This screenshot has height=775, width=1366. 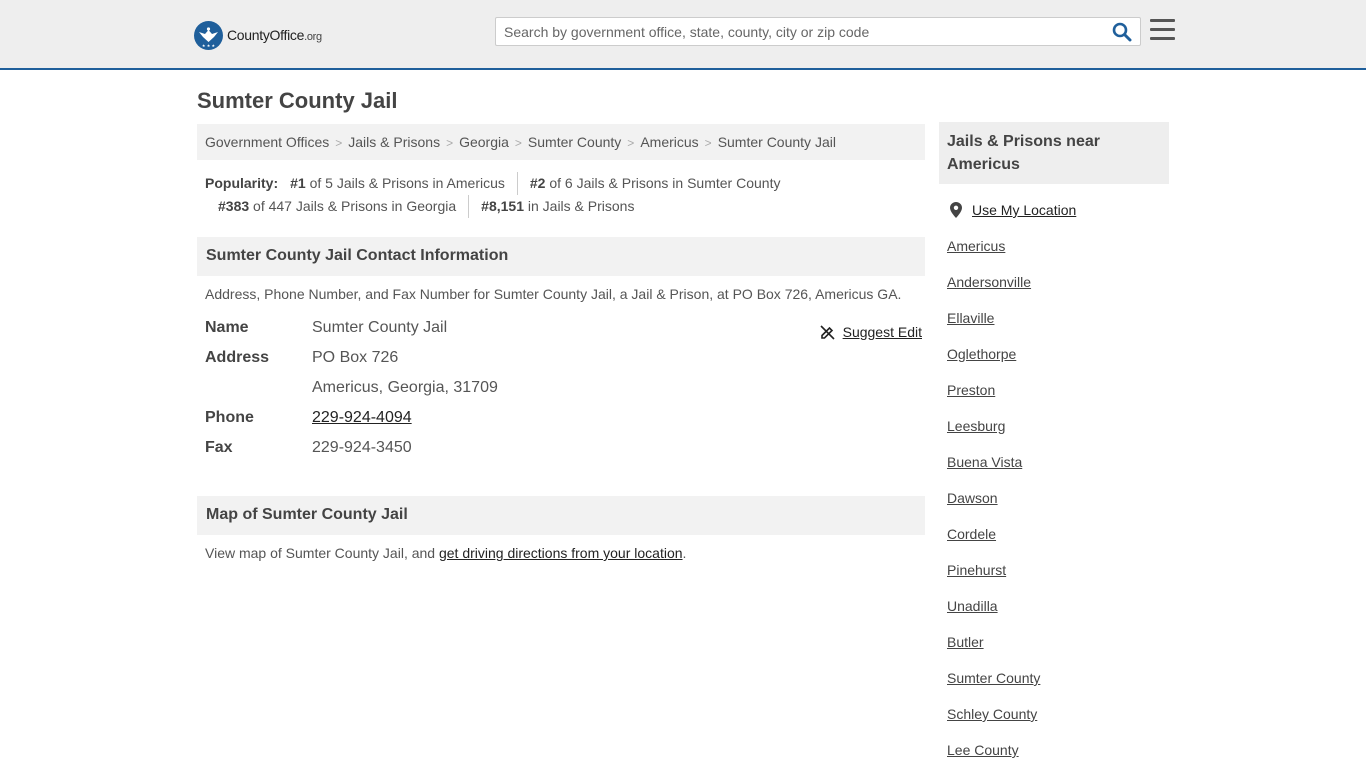 I want to click on popularity-item: #8,151 in Jails & Prisons, so click(x=557, y=206).